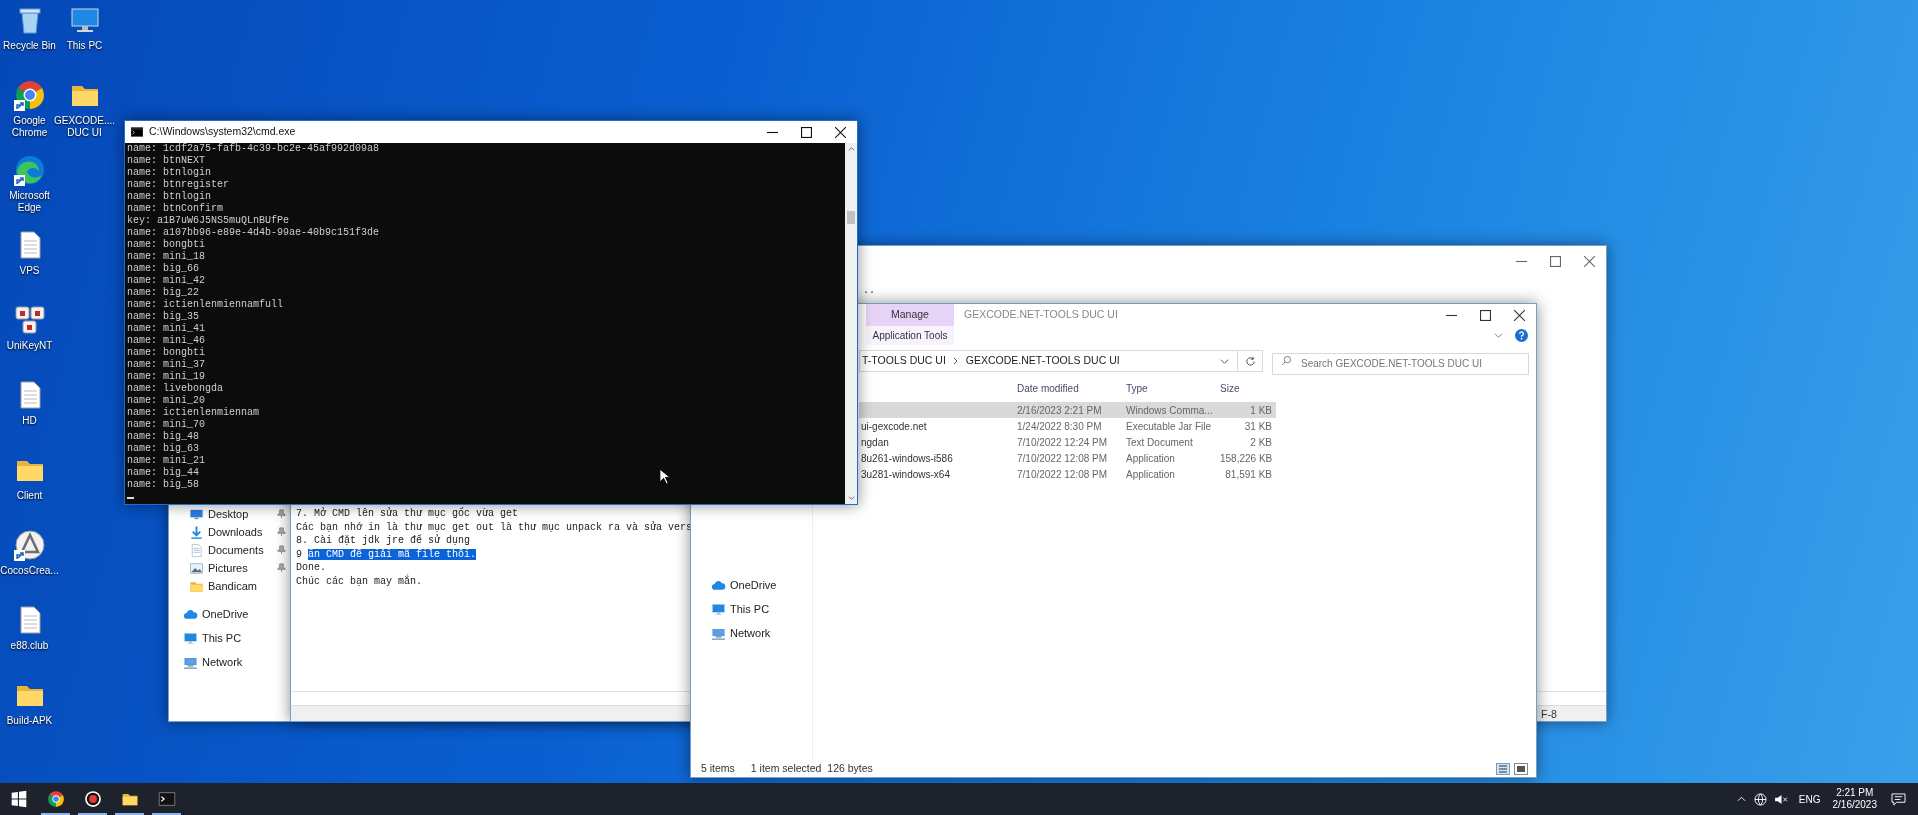 The width and height of the screenshot is (1918, 815). Describe the element at coordinates (166, 401) in the screenshot. I see `console-line: name: mini_20` at that location.